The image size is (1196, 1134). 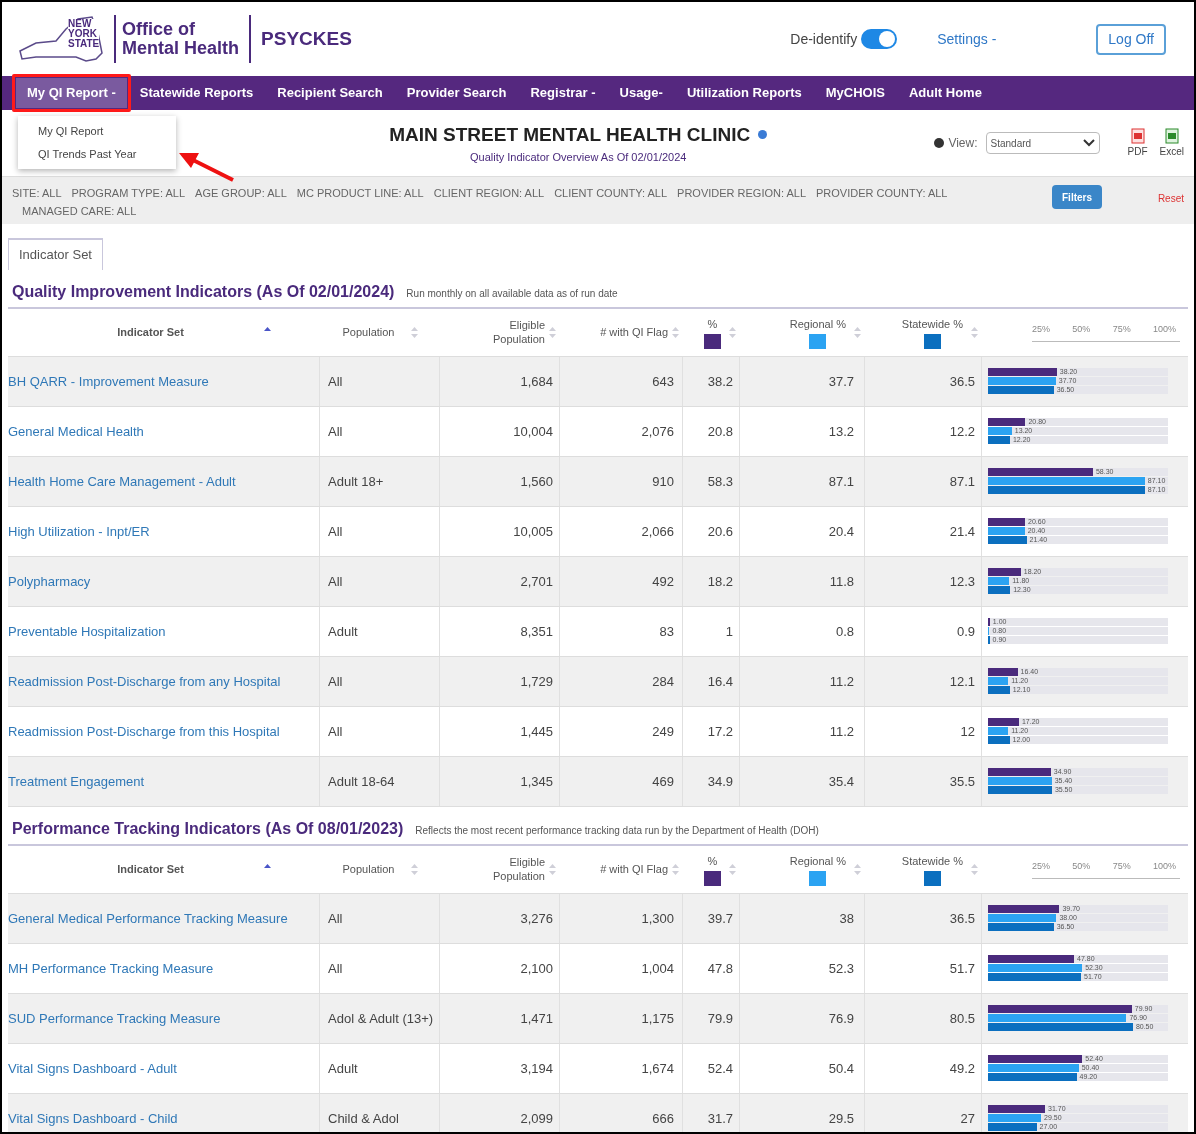 I want to click on nav-item: Usage-, so click(x=641, y=93).